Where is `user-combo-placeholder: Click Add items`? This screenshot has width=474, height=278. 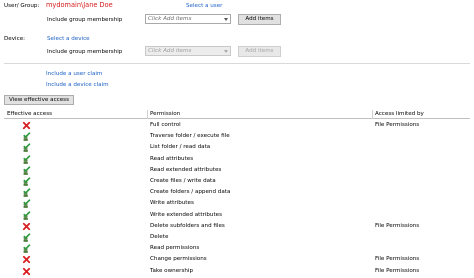 user-combo-placeholder: Click Add items is located at coordinates (170, 19).